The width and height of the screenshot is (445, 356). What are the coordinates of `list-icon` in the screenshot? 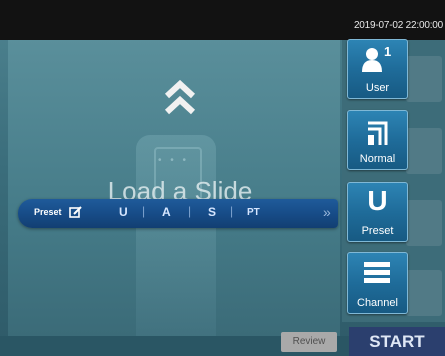 It's located at (377, 272).